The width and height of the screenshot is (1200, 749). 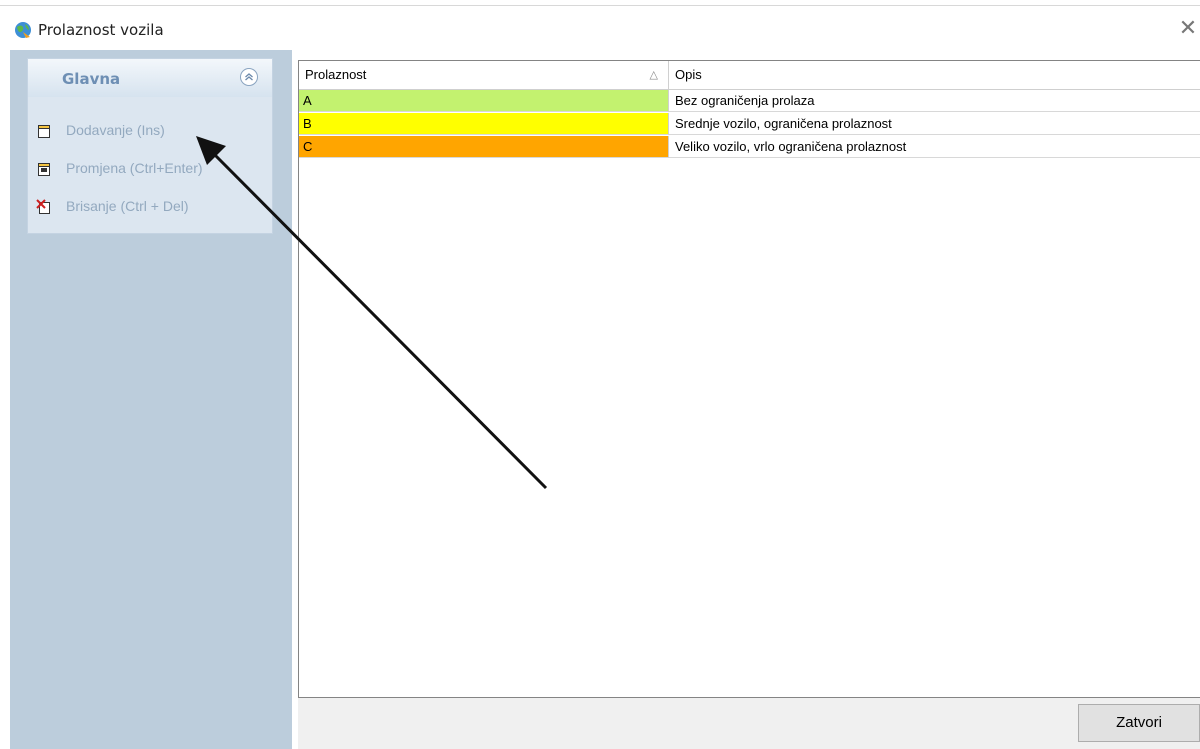 I want to click on close-icon: ✕, so click(x=1188, y=29).